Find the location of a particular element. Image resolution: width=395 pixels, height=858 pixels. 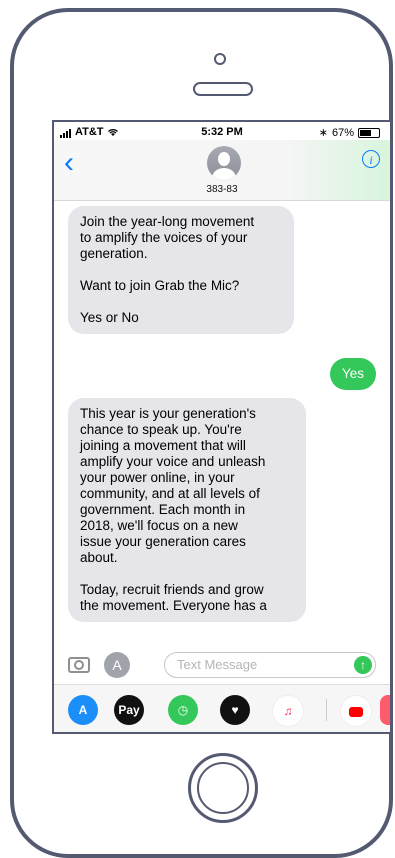

camera-icon is located at coordinates (79, 665).